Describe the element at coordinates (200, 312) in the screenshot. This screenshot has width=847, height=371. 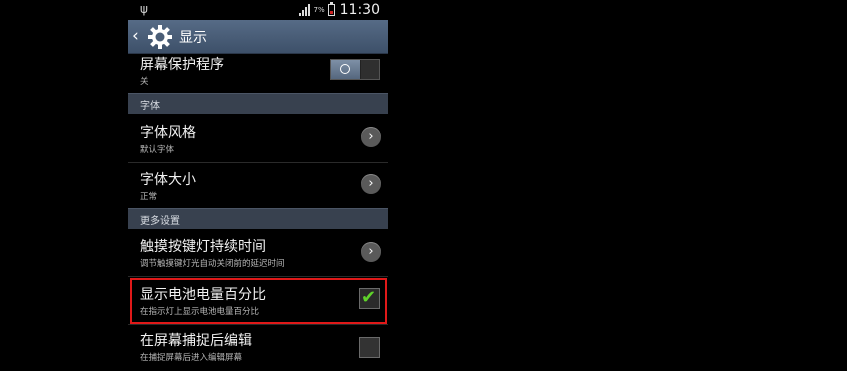
I see `battery-percent-subtitle: 在指示灯上显示电池电量百分比` at that location.